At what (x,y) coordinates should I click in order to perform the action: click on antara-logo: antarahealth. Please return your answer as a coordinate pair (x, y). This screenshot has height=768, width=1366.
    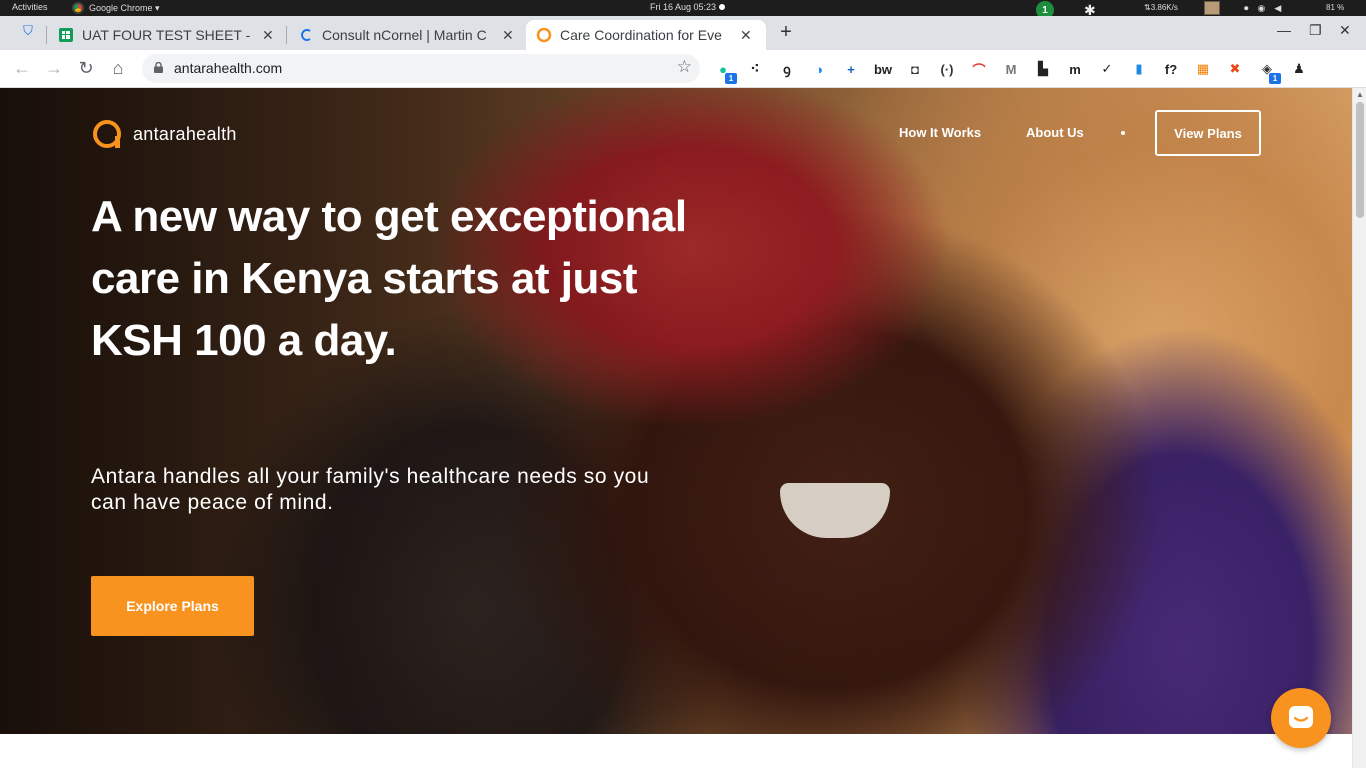
    Looking at the image, I should click on (164, 134).